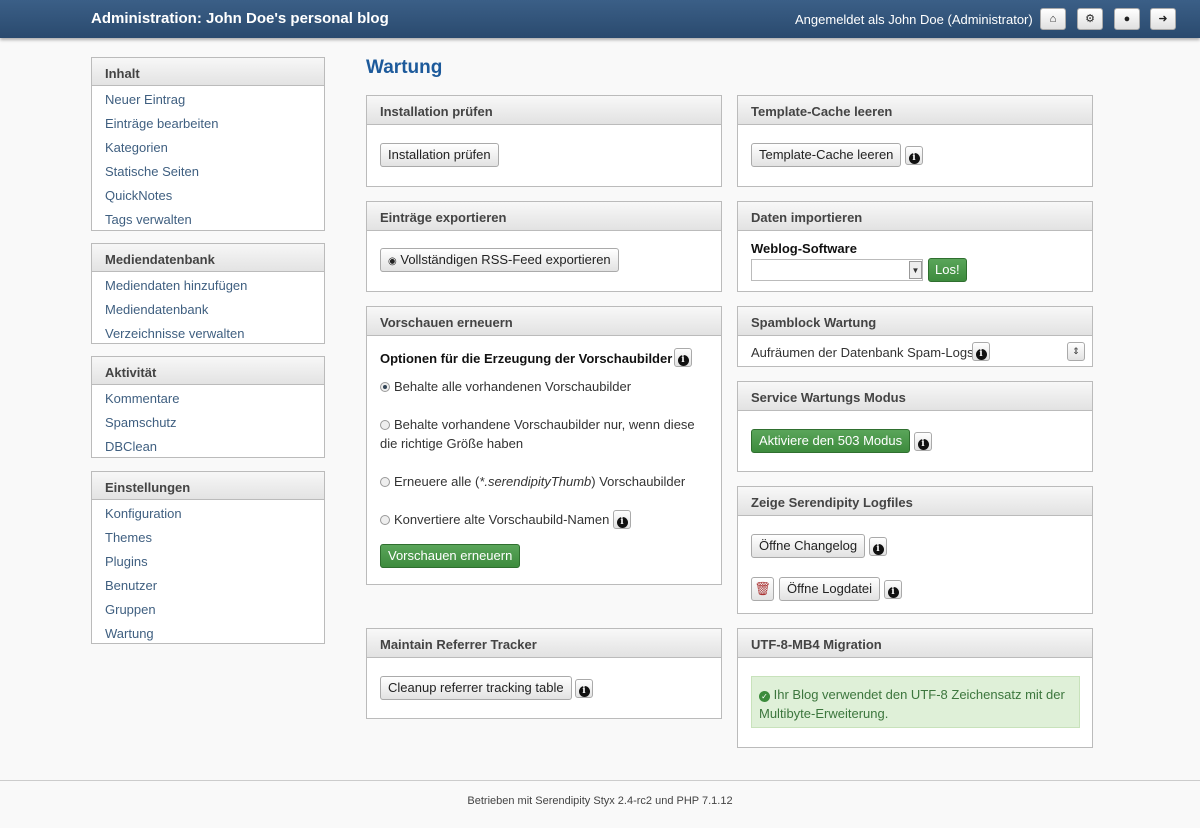  Describe the element at coordinates (392, 261) in the screenshot. I see `rss-icon: ◉` at that location.